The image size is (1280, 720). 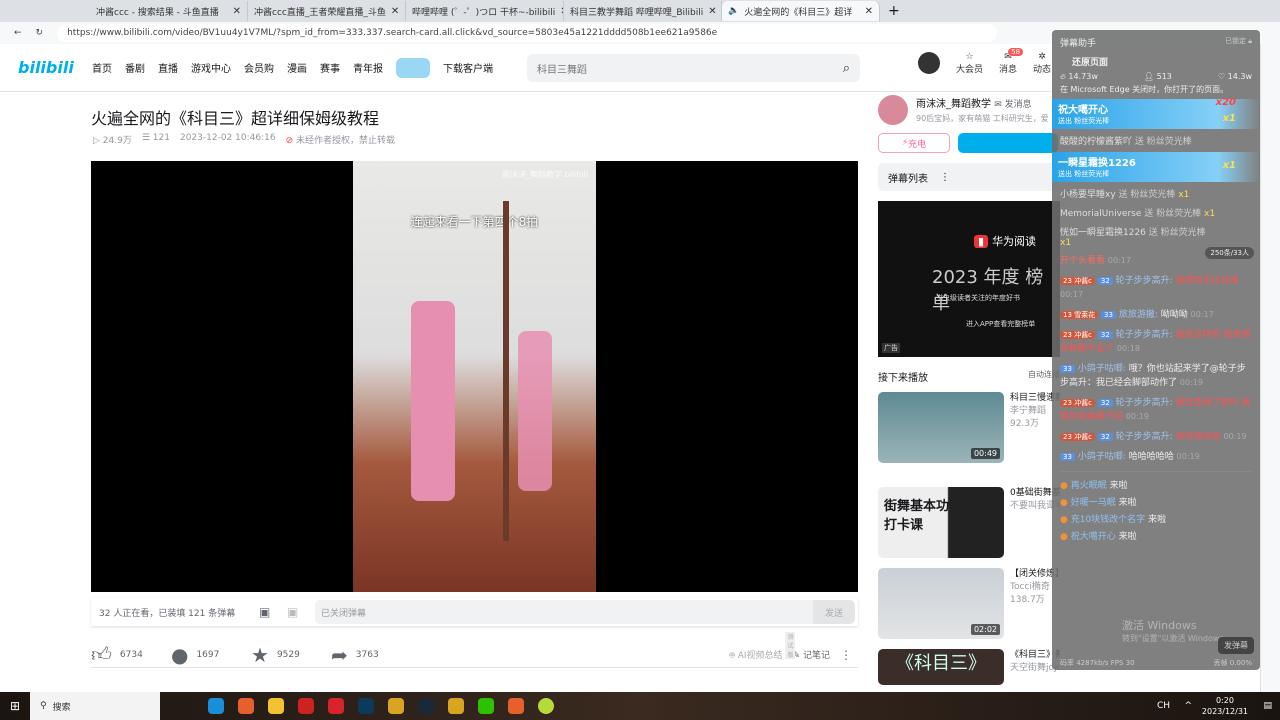 What do you see at coordinates (259, 67) in the screenshot?
I see `nav-shop: 会员购` at bounding box center [259, 67].